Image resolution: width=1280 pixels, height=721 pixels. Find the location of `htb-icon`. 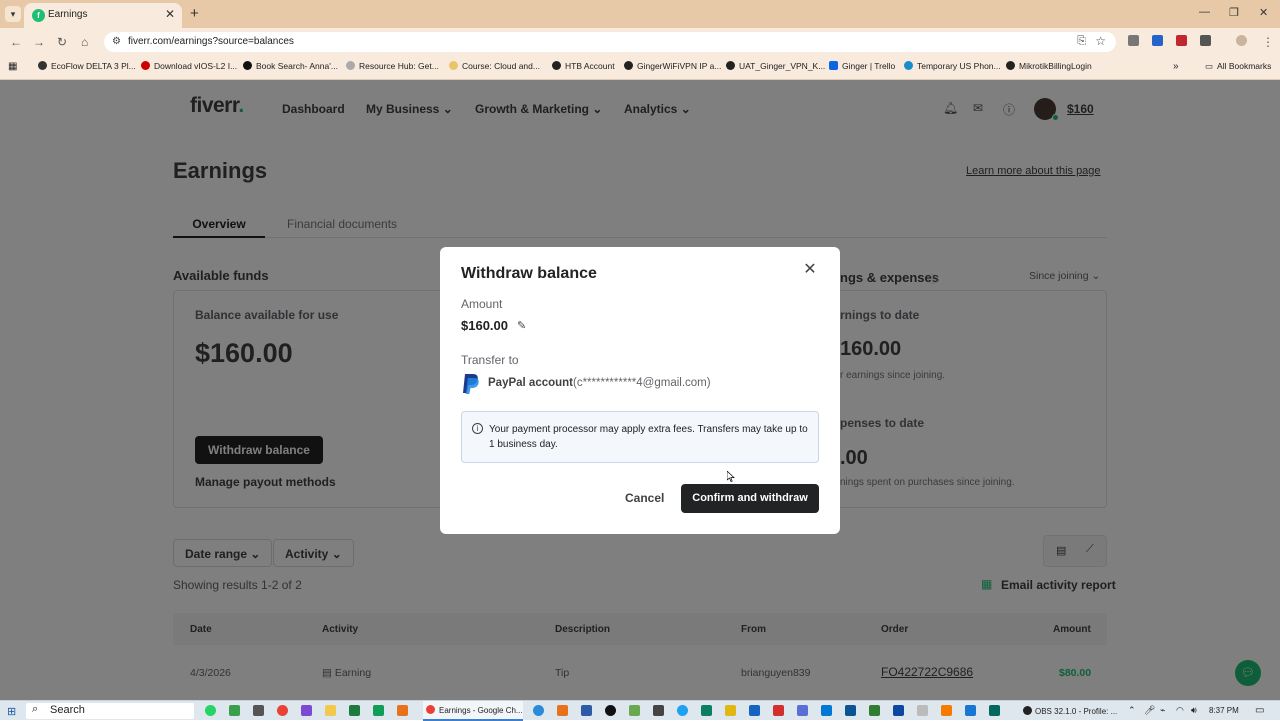

htb-icon is located at coordinates (556, 65).